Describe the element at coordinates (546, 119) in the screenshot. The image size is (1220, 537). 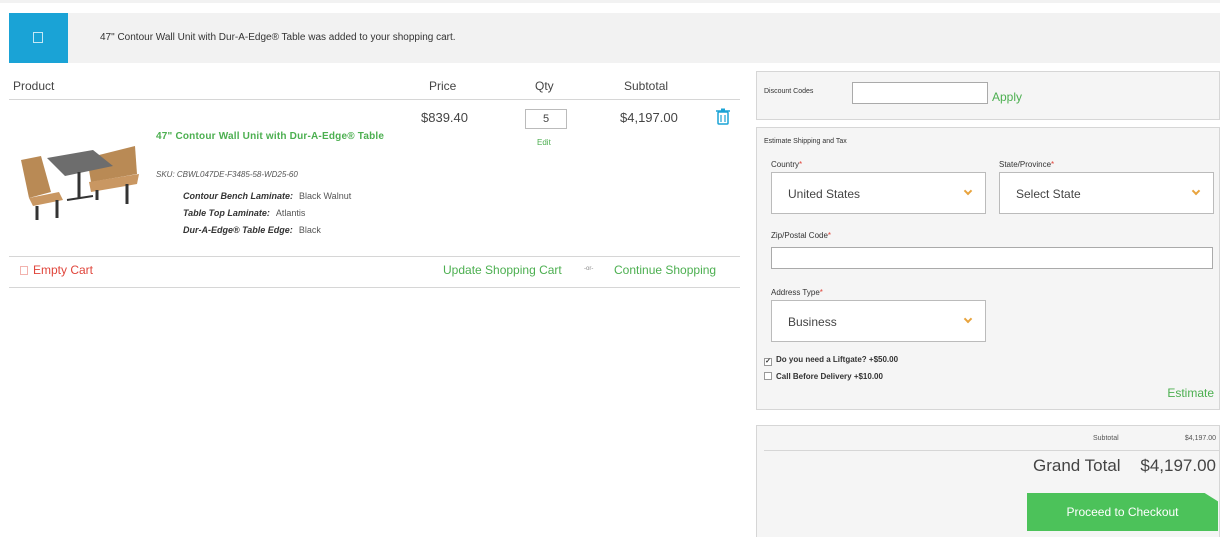
I see `qty-input` at that location.